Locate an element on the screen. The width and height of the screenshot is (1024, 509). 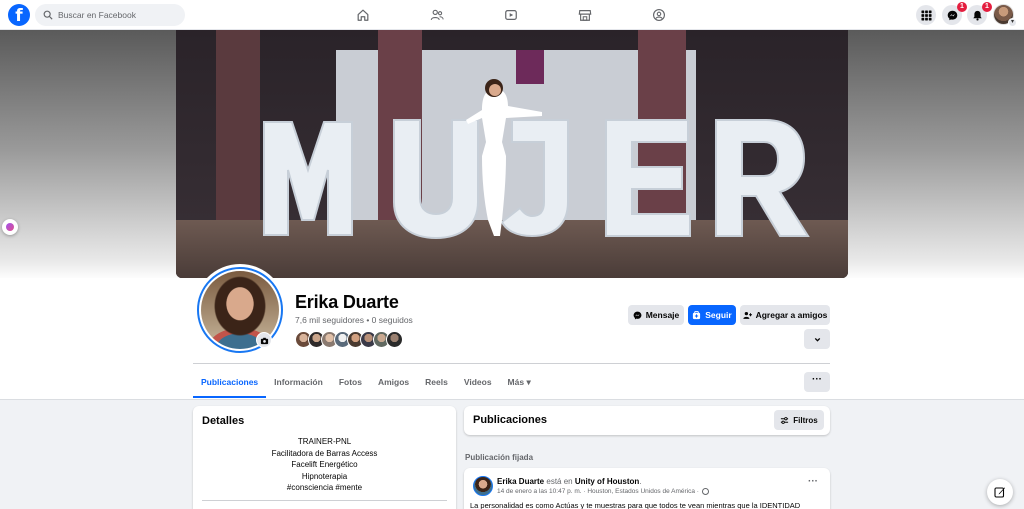
posts-title: Publicaciones is located at coordinates (510, 420).